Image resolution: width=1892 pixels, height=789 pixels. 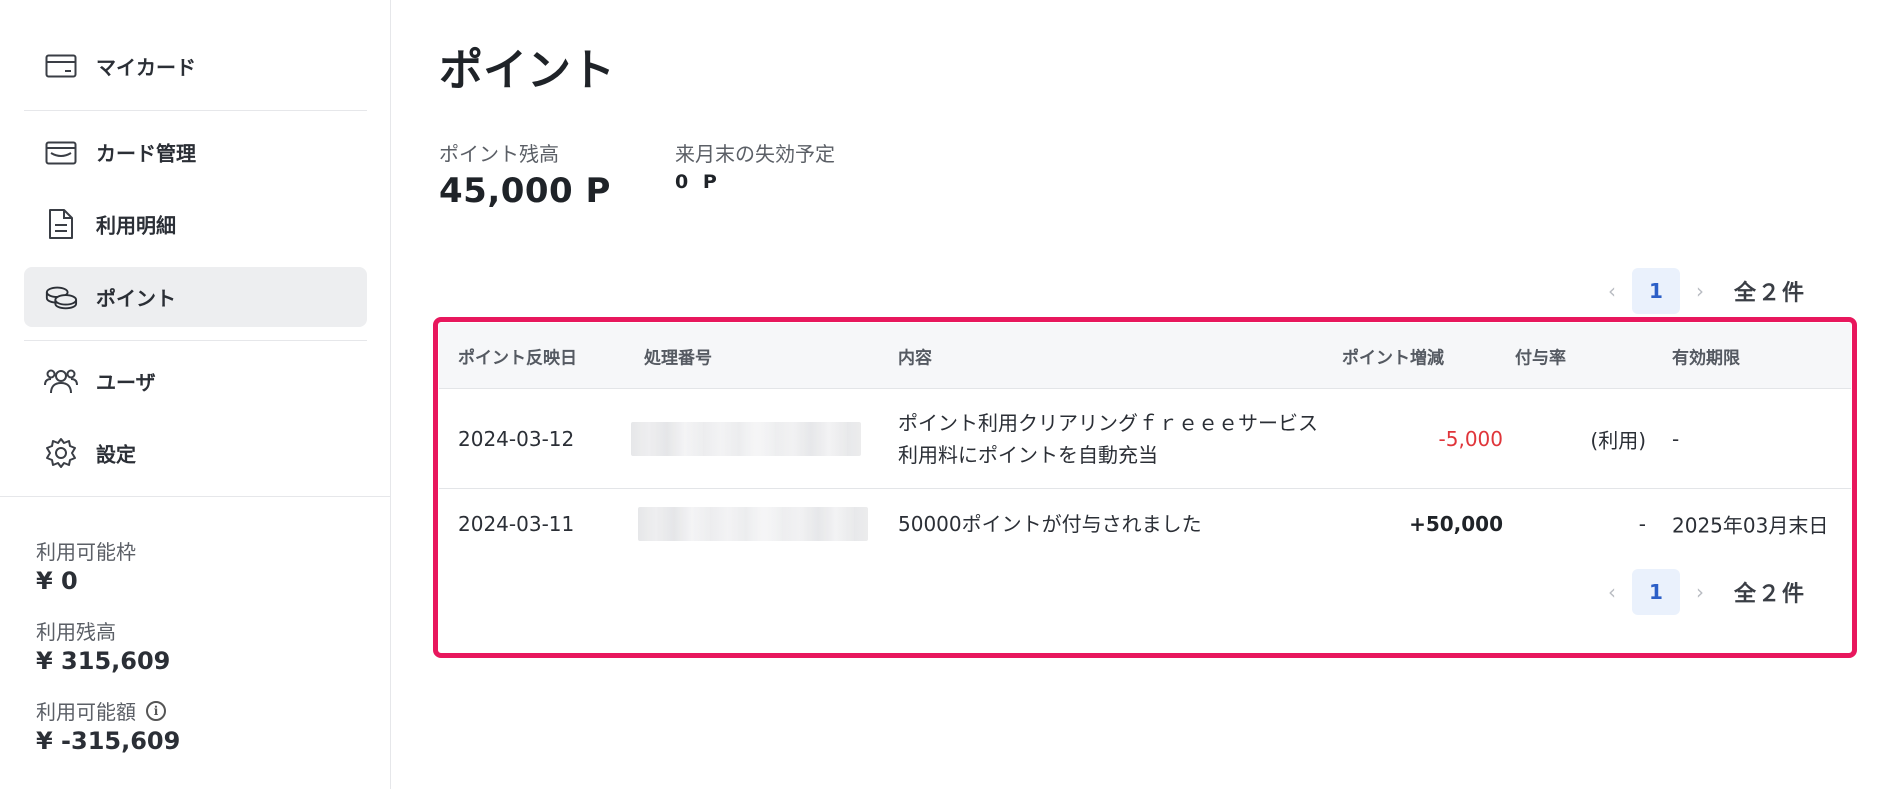 I want to click on expiring-points-label: 来月末の失効予定, so click(x=755, y=154).